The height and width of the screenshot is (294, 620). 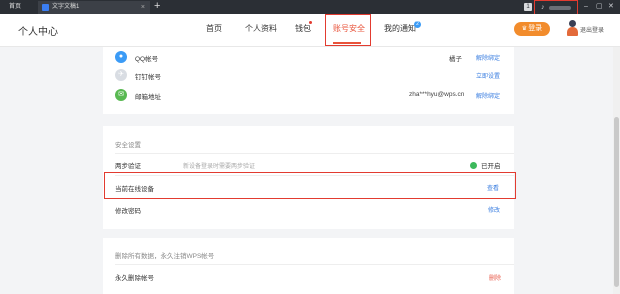 What do you see at coordinates (455, 59) in the screenshot?
I see `qq-value: 橘子` at bounding box center [455, 59].